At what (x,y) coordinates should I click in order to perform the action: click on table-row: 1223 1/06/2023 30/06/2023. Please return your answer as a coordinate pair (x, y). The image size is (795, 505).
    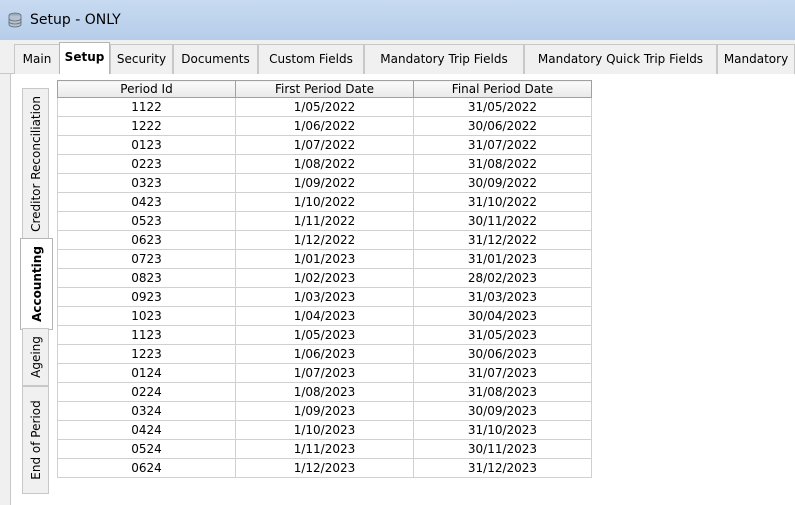
    Looking at the image, I should click on (324, 354).